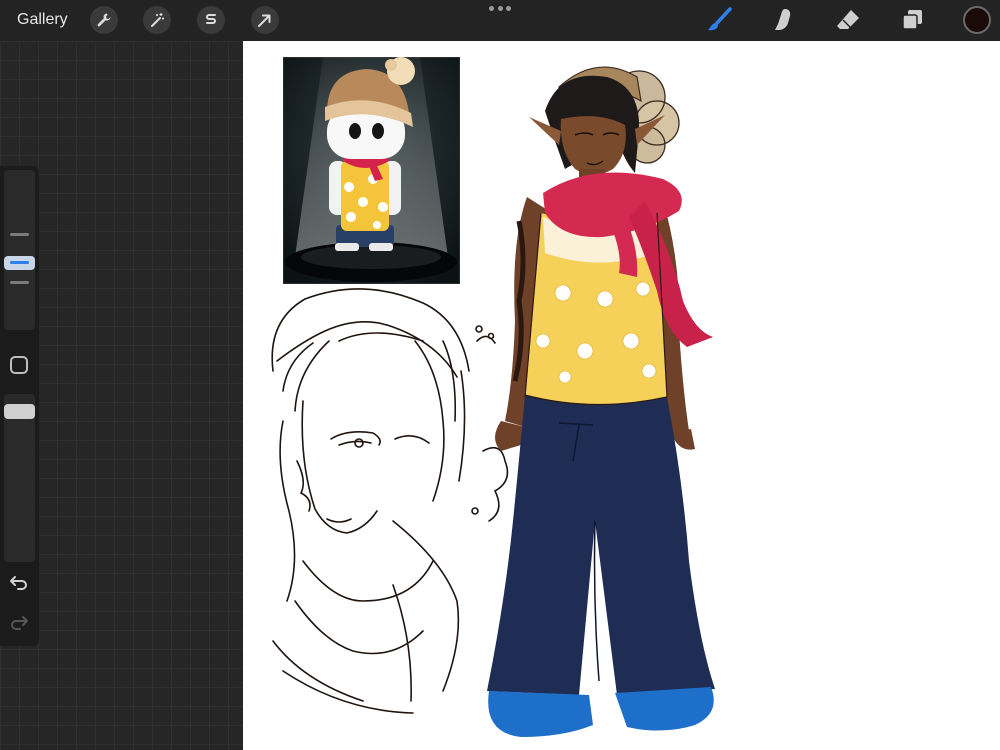  Describe the element at coordinates (104, 20) in the screenshot. I see `wrench-icon` at that location.